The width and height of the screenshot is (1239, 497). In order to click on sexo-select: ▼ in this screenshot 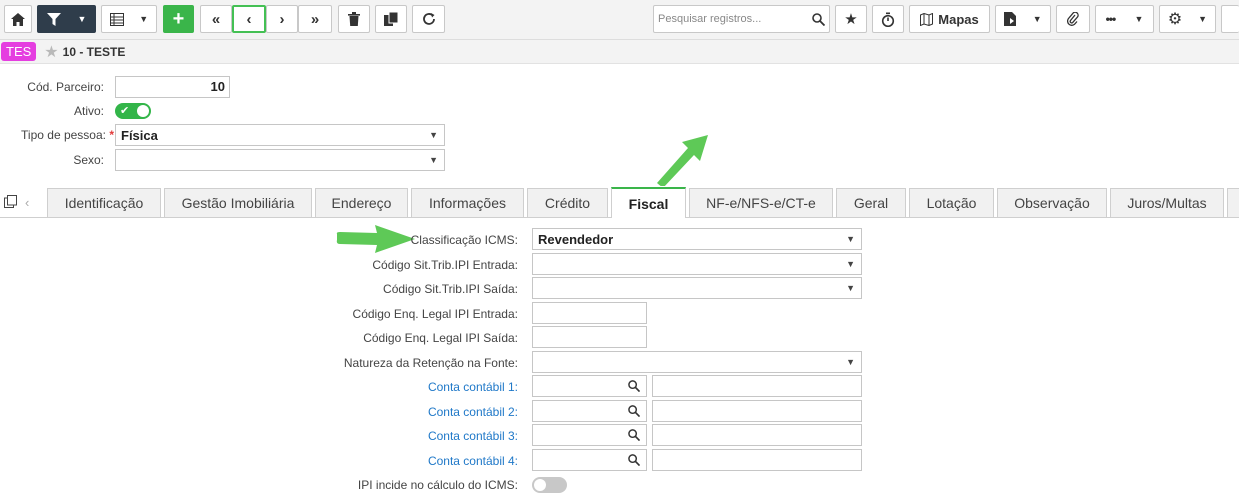, I will do `click(280, 160)`.